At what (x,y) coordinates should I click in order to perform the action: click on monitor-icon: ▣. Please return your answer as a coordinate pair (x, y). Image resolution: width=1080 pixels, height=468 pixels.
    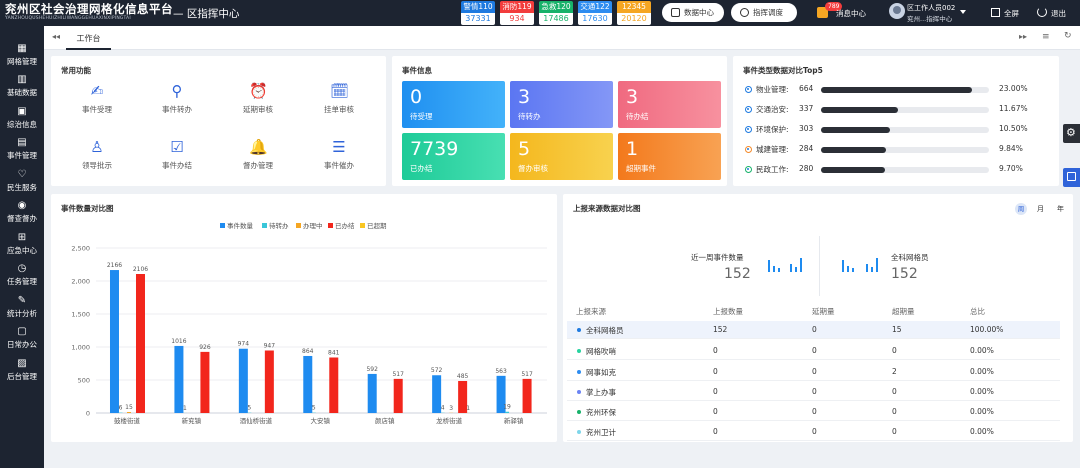
    Looking at the image, I should click on (22, 111).